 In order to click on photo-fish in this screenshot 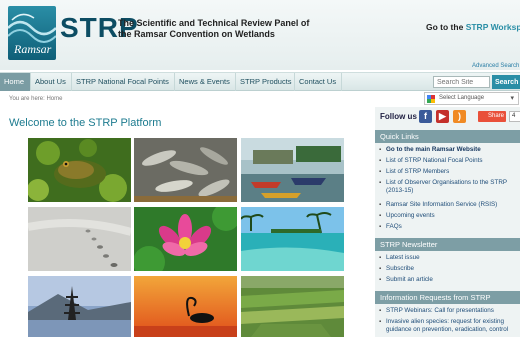, I will do `click(185, 170)`.